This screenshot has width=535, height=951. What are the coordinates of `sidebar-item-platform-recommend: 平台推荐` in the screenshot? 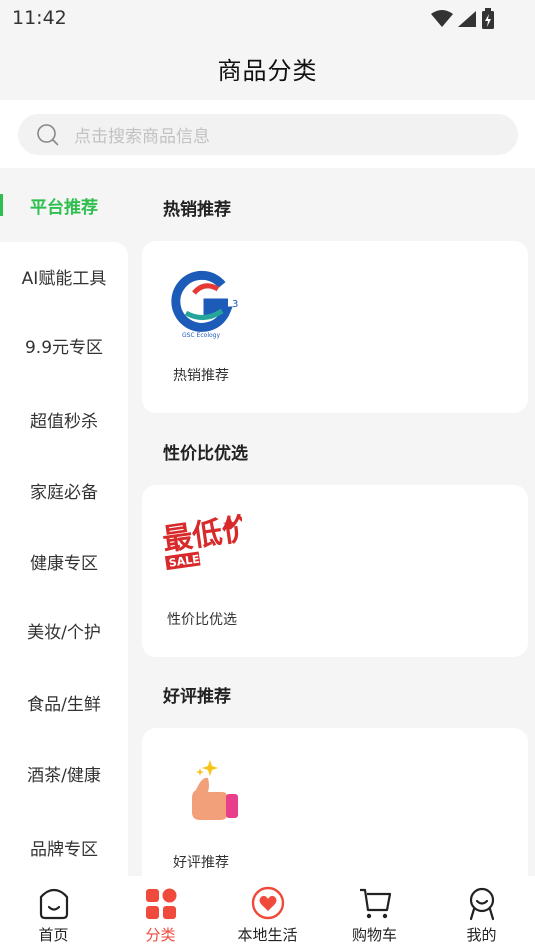 It's located at (64, 205).